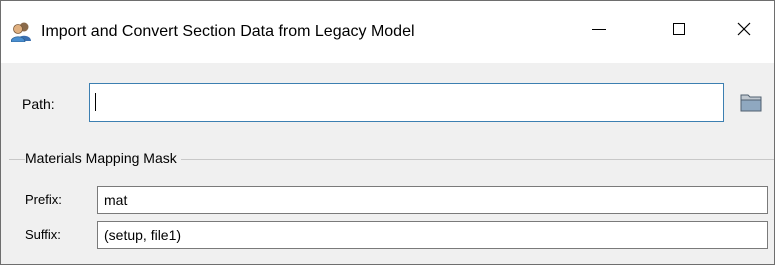  I want to click on maximize-icon, so click(679, 31).